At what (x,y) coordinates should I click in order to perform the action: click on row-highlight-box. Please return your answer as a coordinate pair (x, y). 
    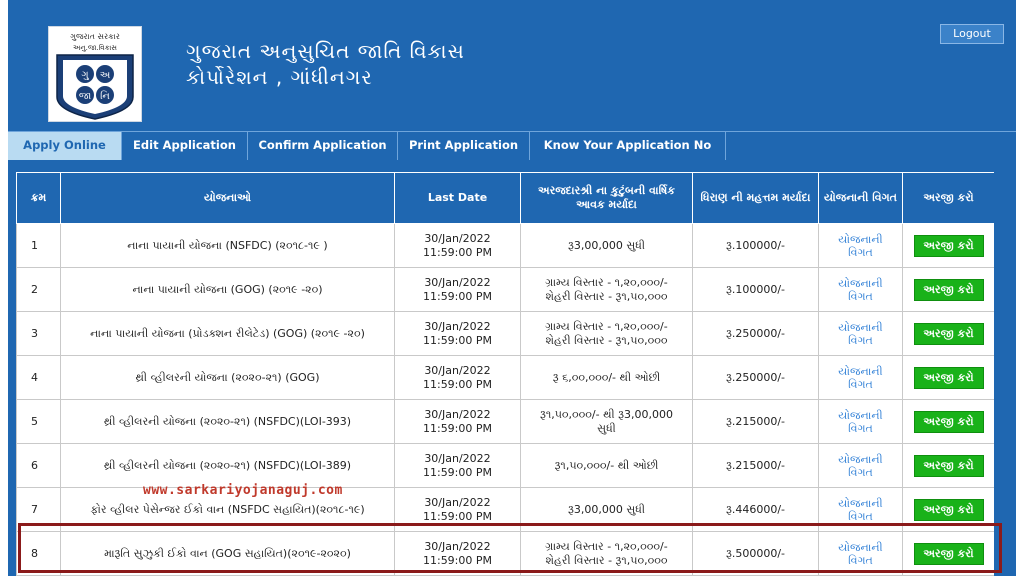
    Looking at the image, I should click on (510, 548).